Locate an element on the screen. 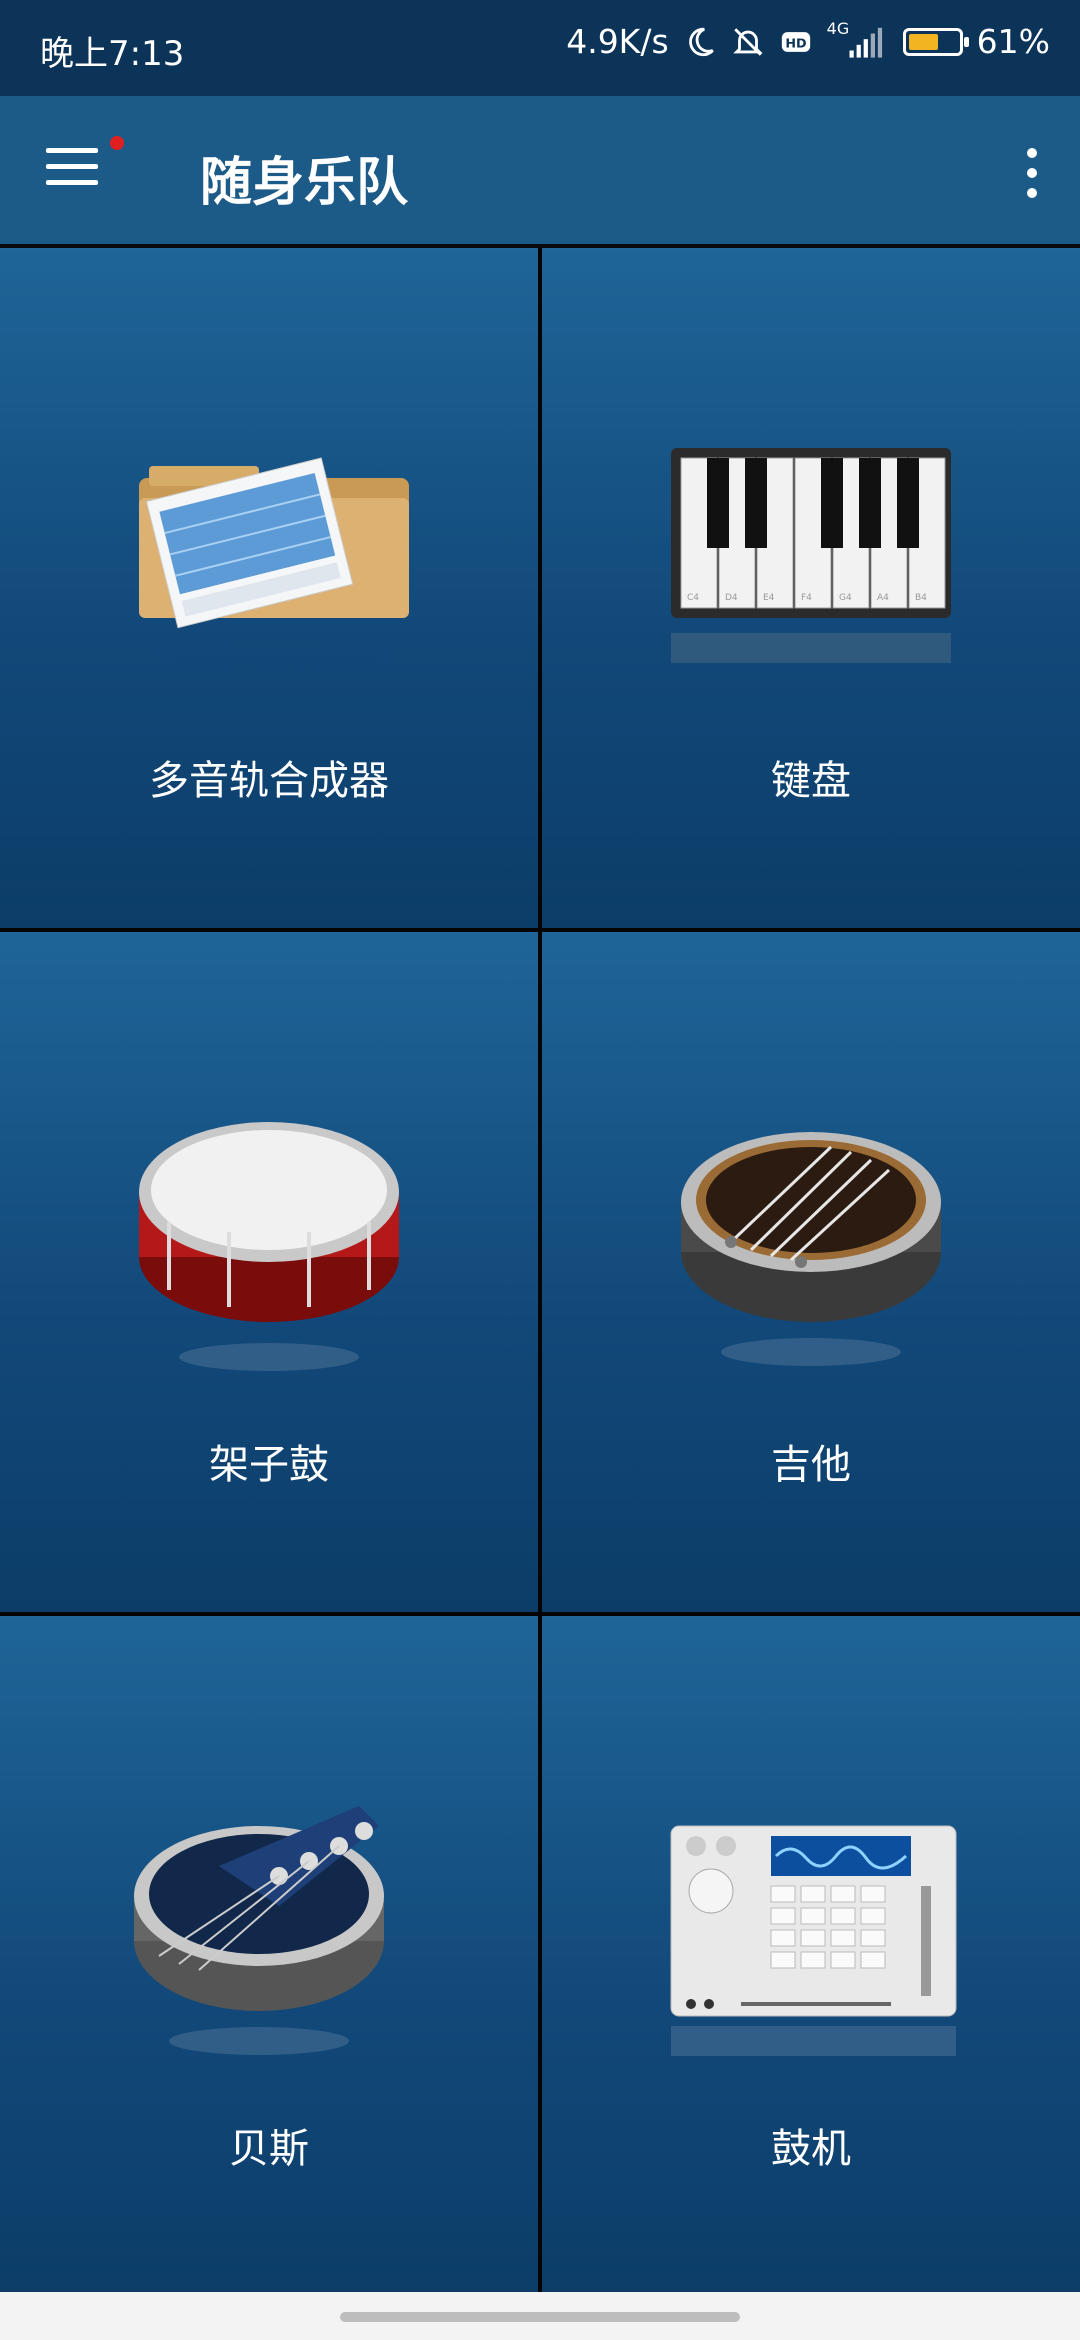 This screenshot has height=2340, width=1080. instrument-tile-guitar: 吉他 is located at coordinates (811, 1272).